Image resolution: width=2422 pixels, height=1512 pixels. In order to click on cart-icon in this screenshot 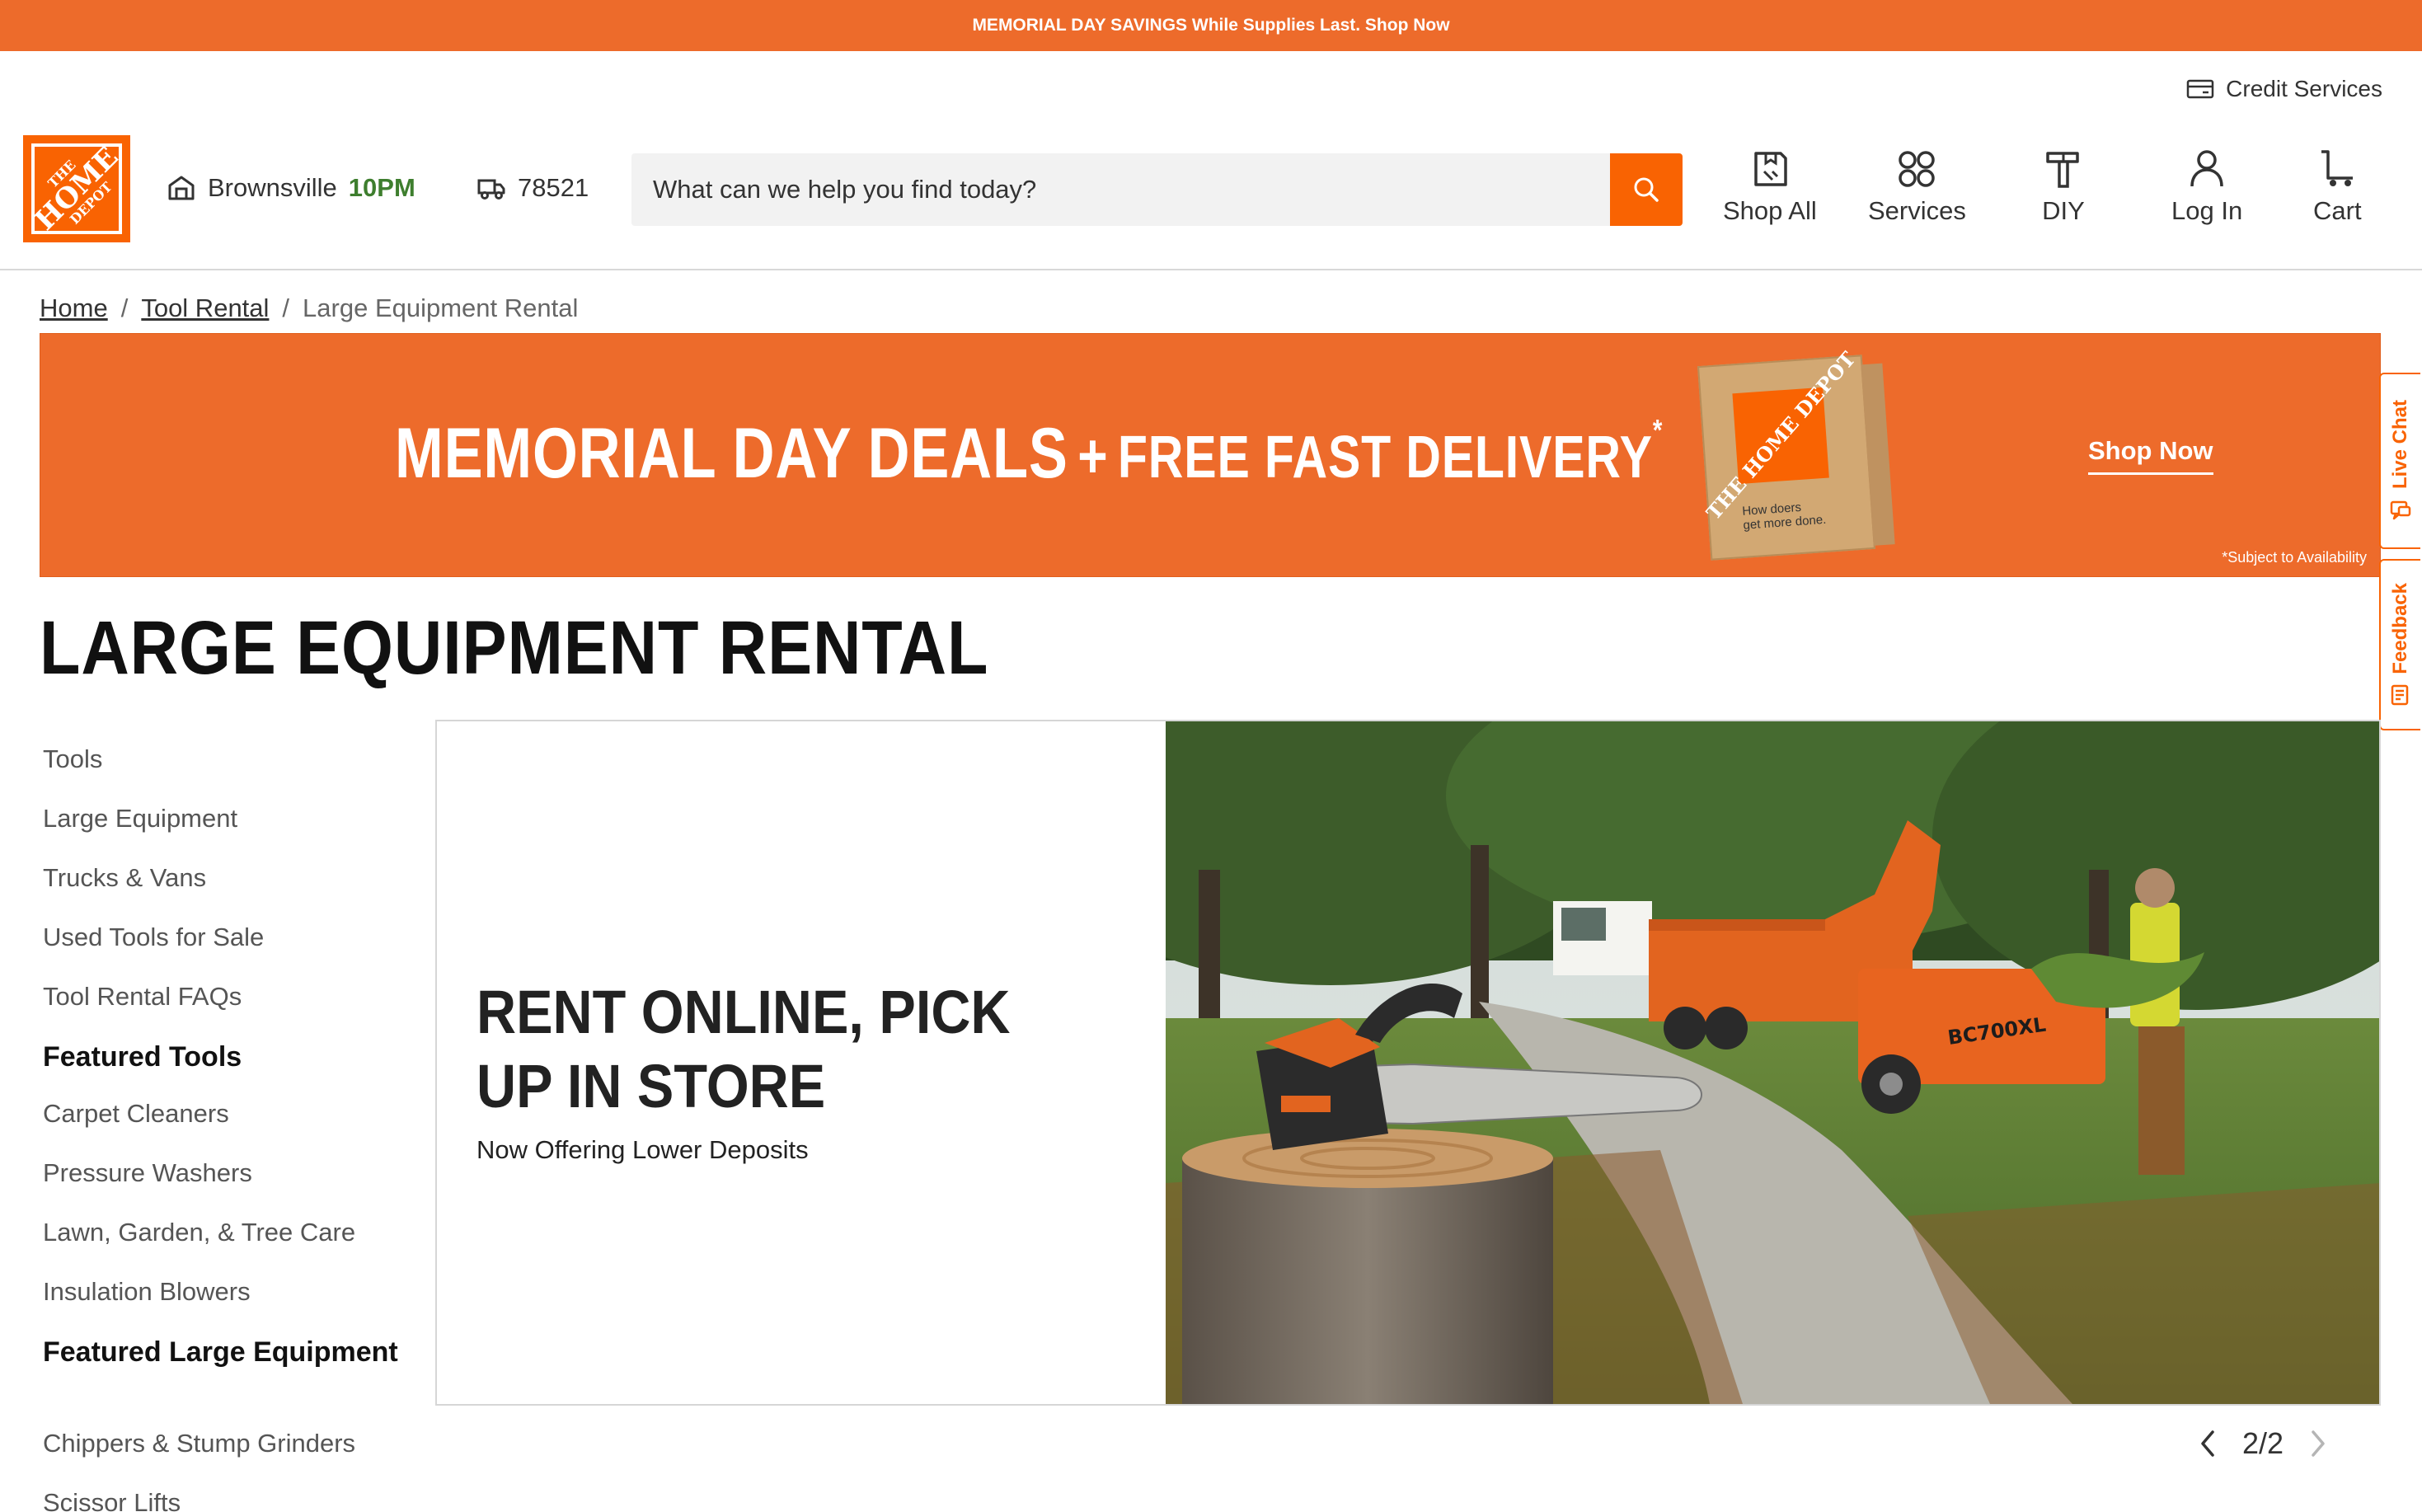, I will do `click(2338, 168)`.